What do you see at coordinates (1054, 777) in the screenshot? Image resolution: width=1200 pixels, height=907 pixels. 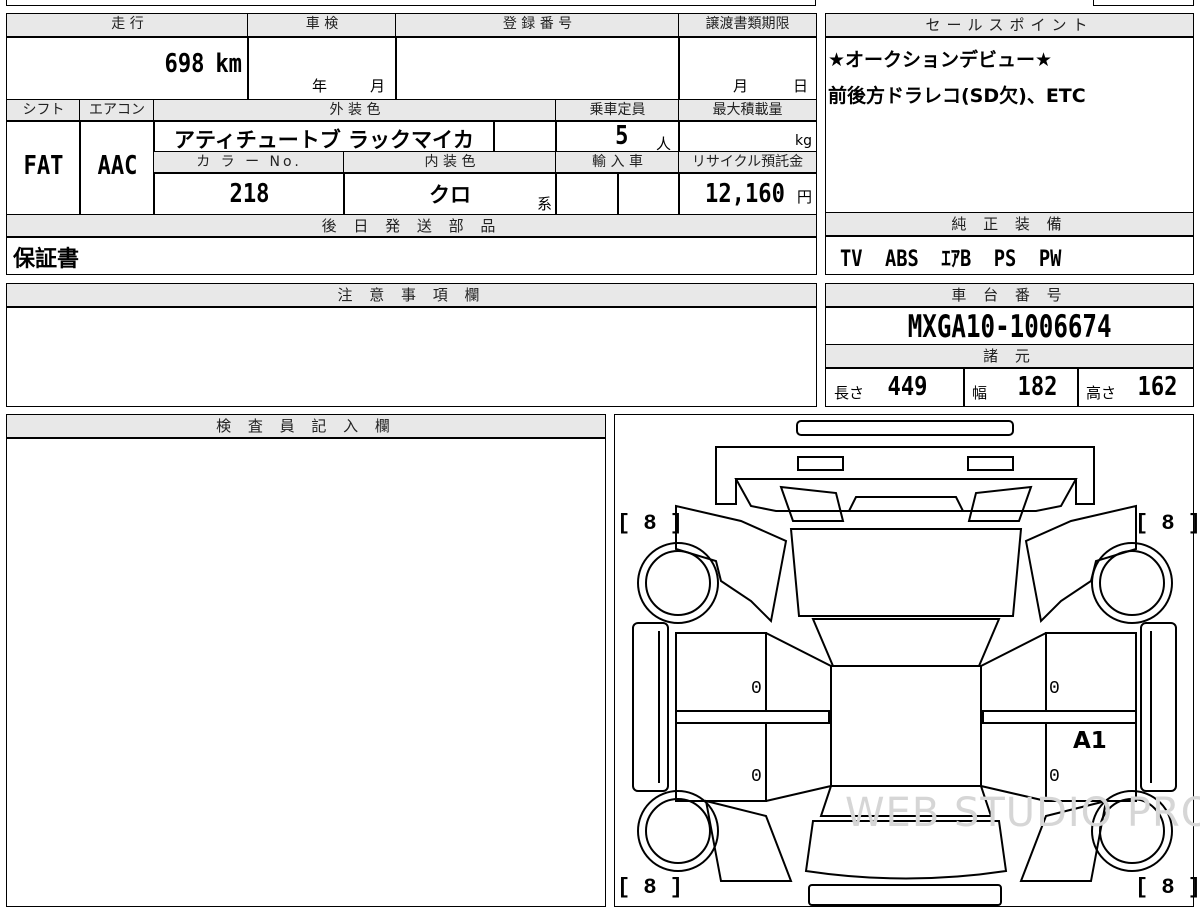 I see `mark-right-rear-door: 0` at bounding box center [1054, 777].